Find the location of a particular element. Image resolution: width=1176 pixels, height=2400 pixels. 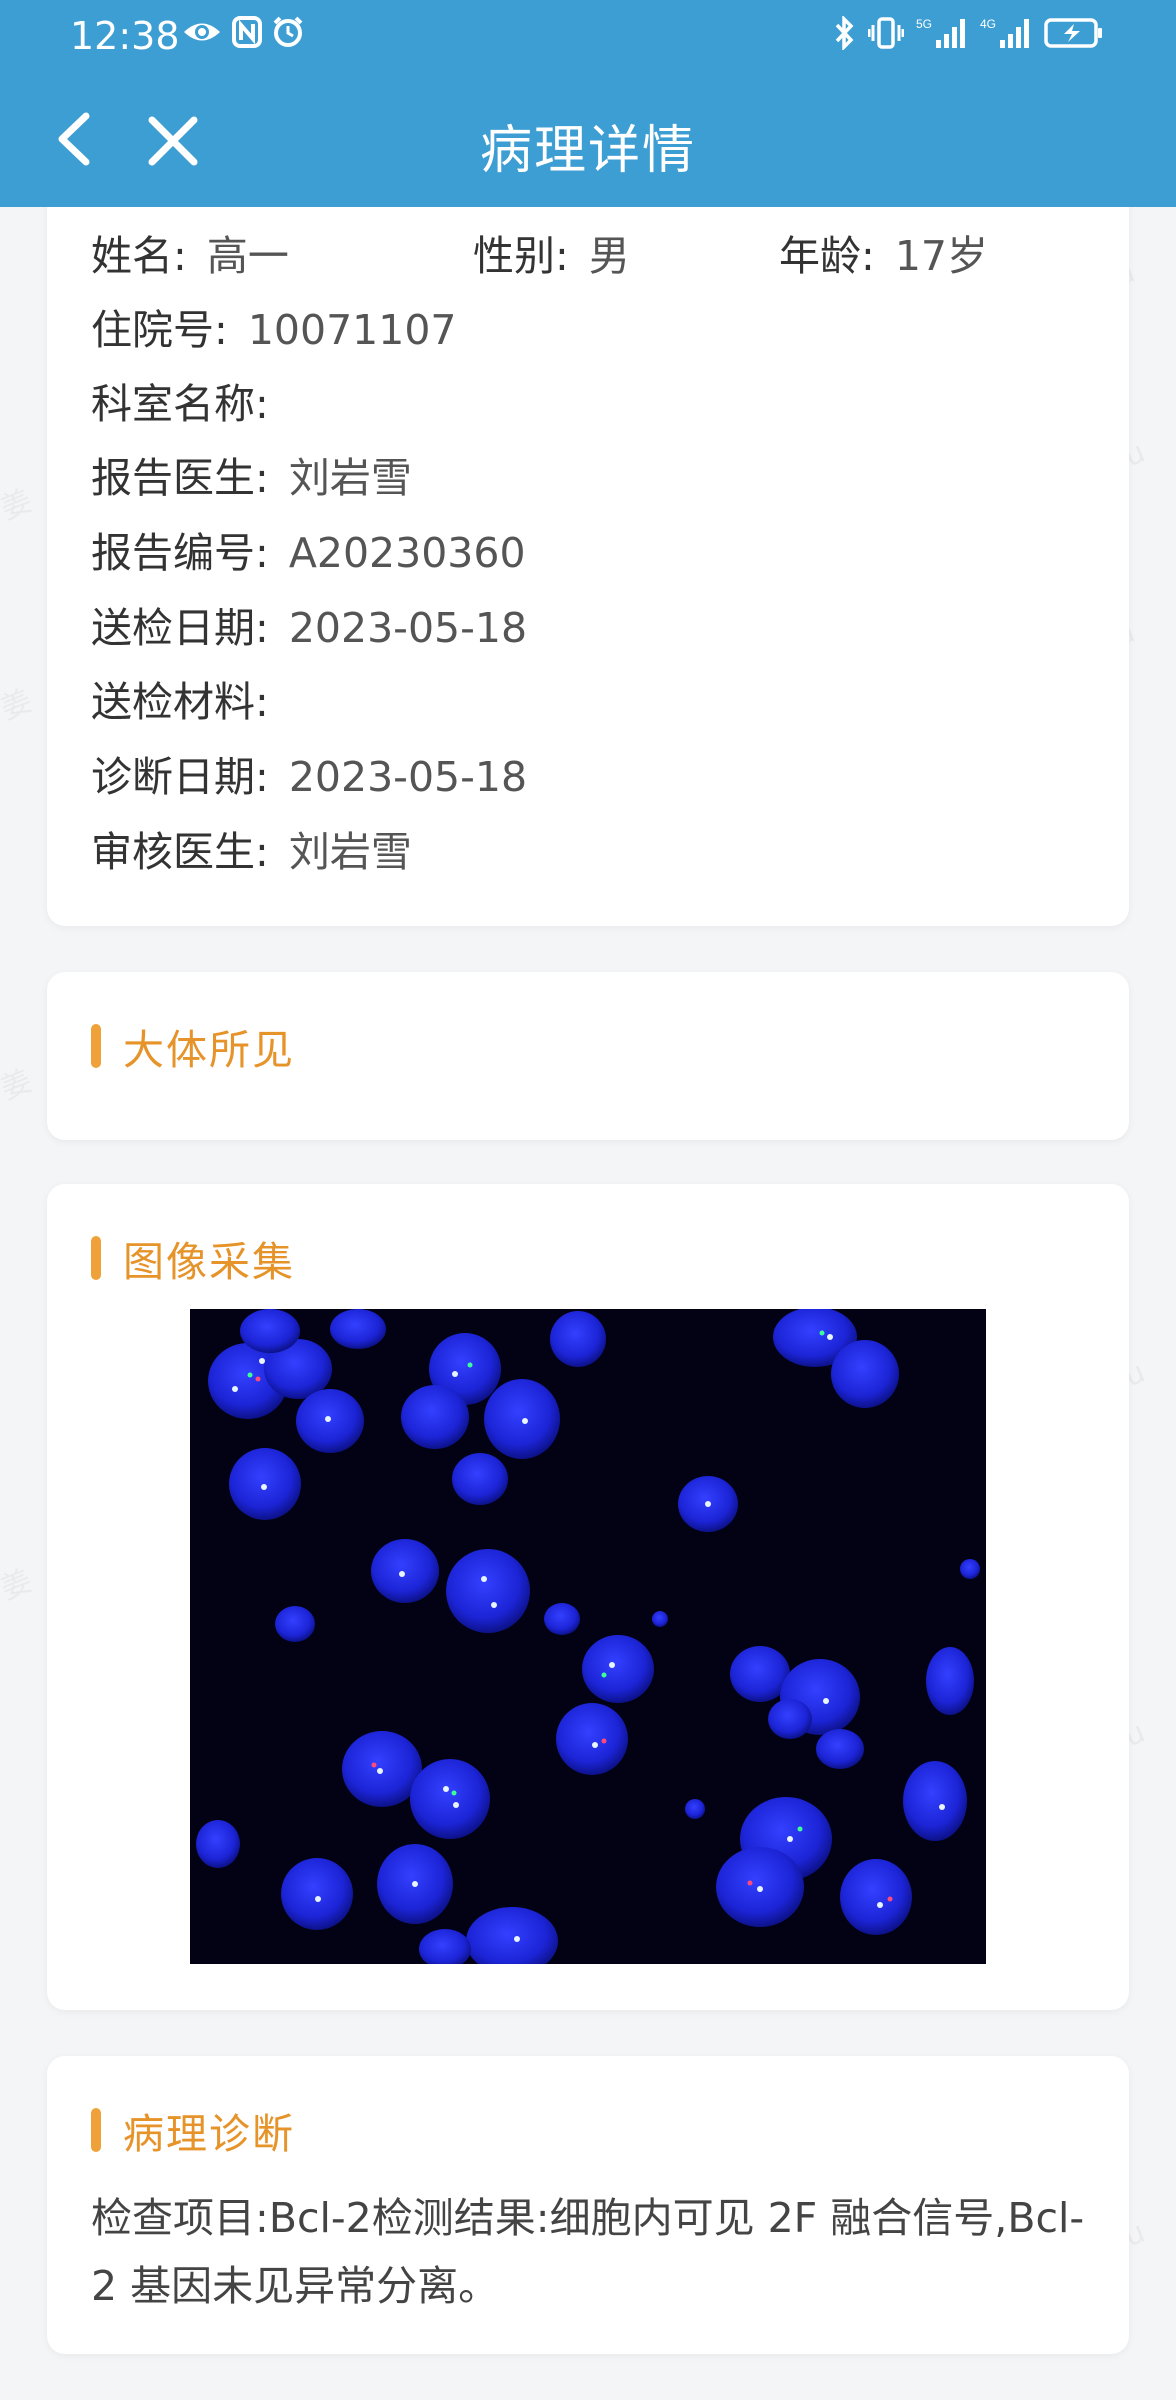

battery-charging-icon is located at coordinates (1074, 35).